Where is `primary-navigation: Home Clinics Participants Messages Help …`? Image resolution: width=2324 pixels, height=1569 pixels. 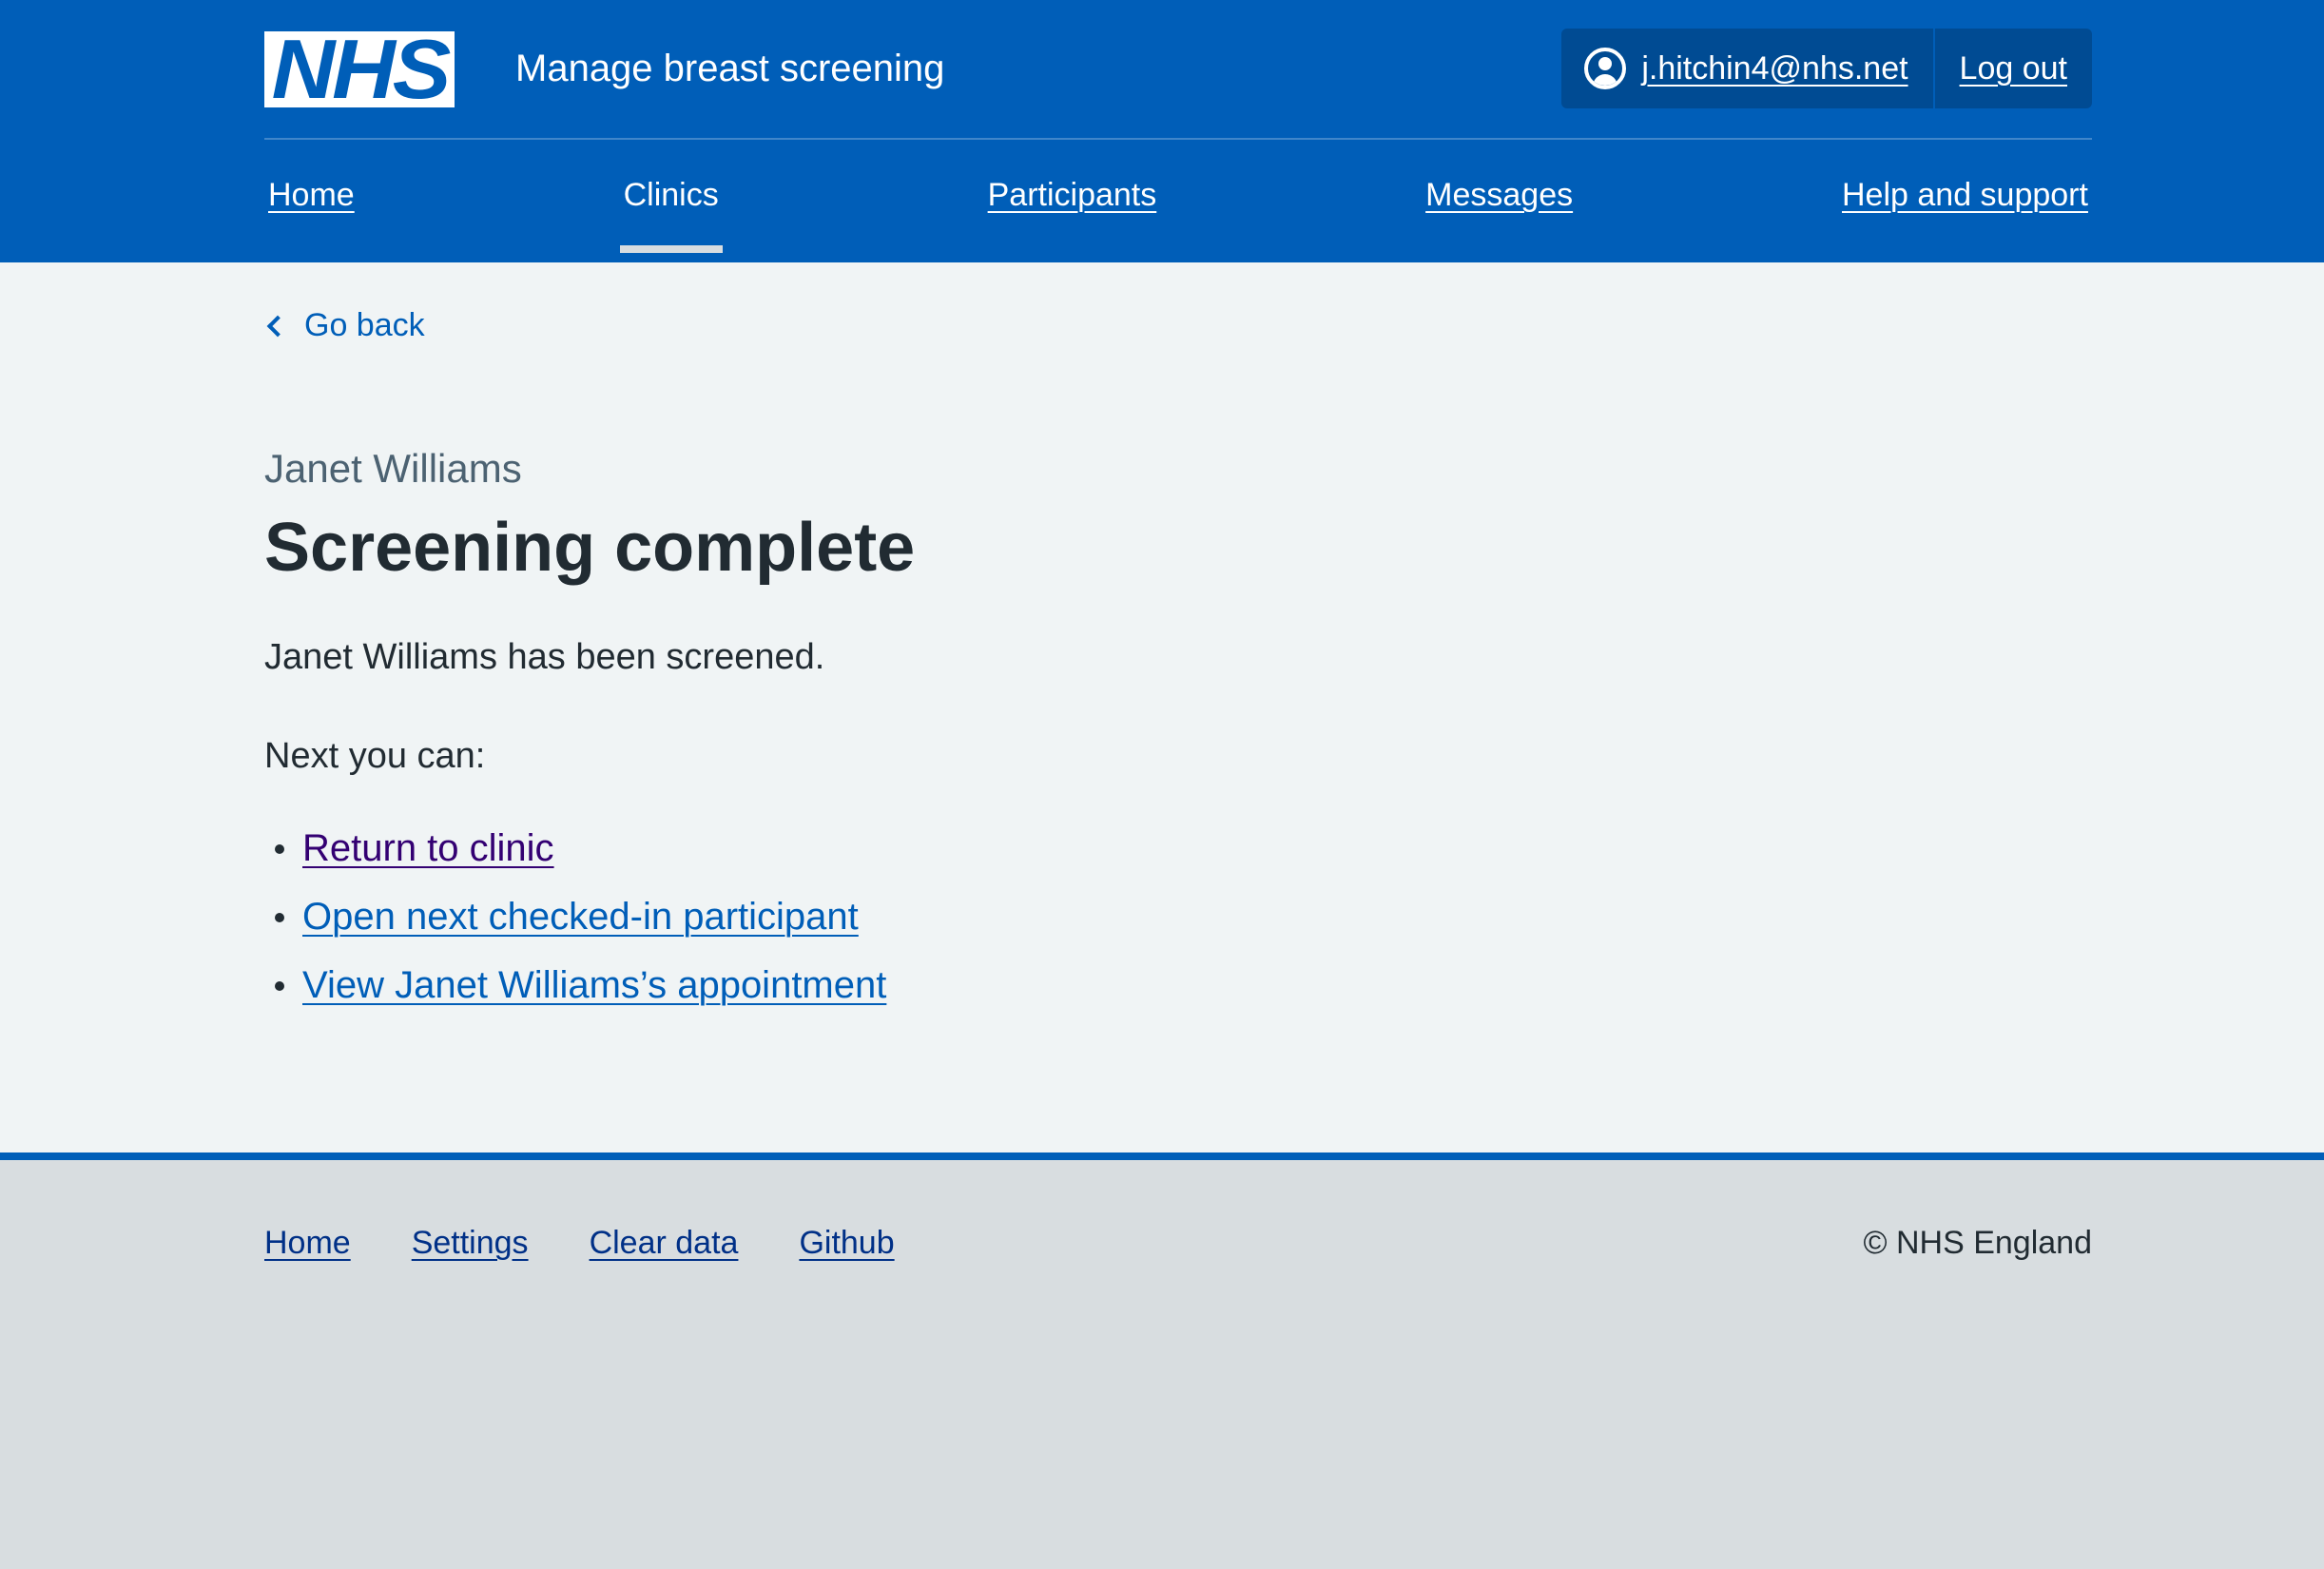 primary-navigation: Home Clinics Participants Messages Help … is located at coordinates (1178, 200).